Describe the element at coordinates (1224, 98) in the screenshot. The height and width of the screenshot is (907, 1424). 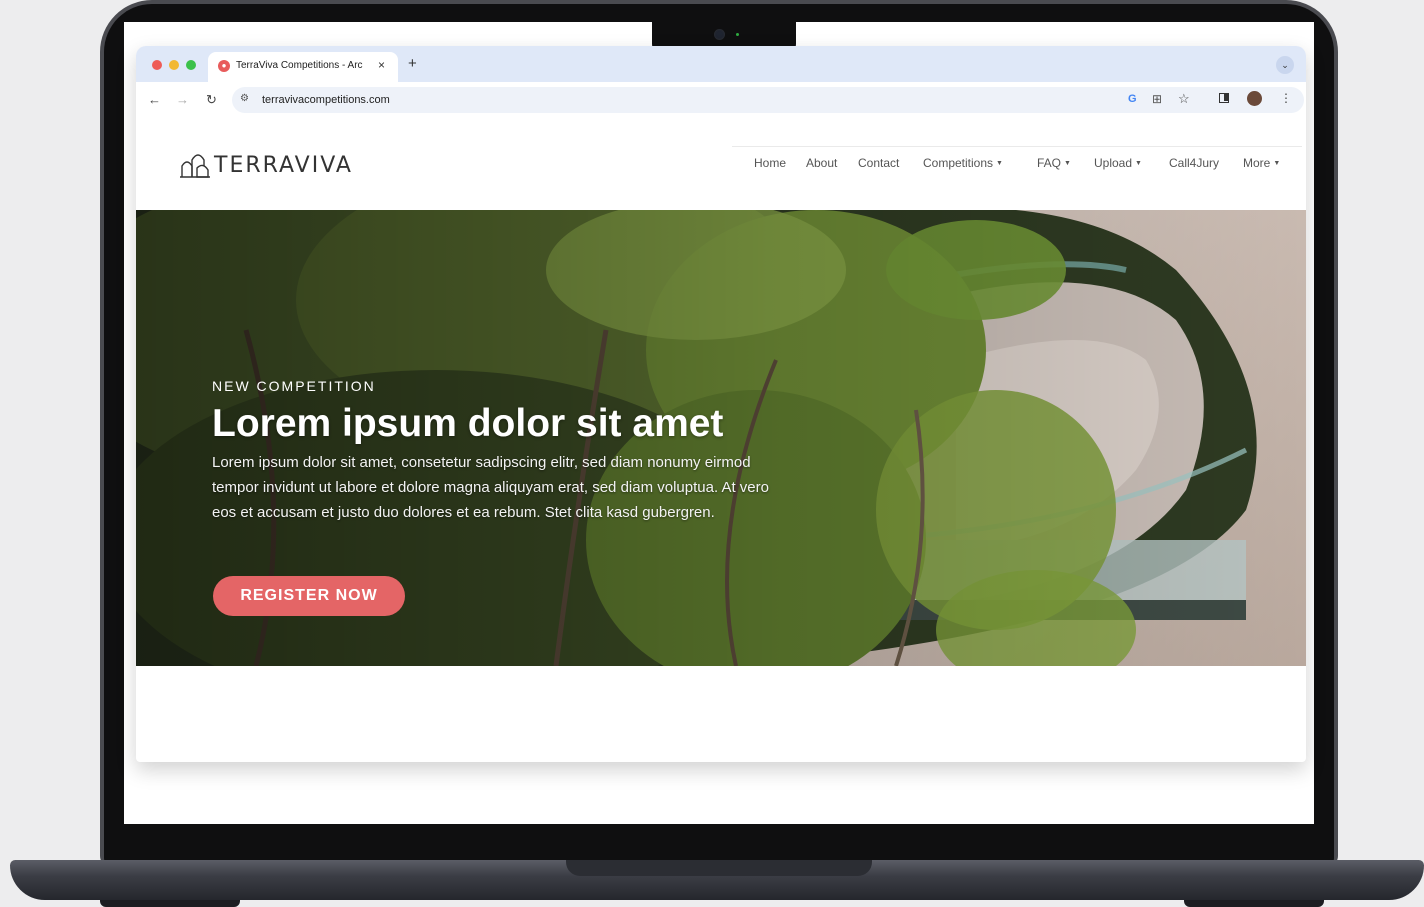
I see `side-panel-icon` at that location.